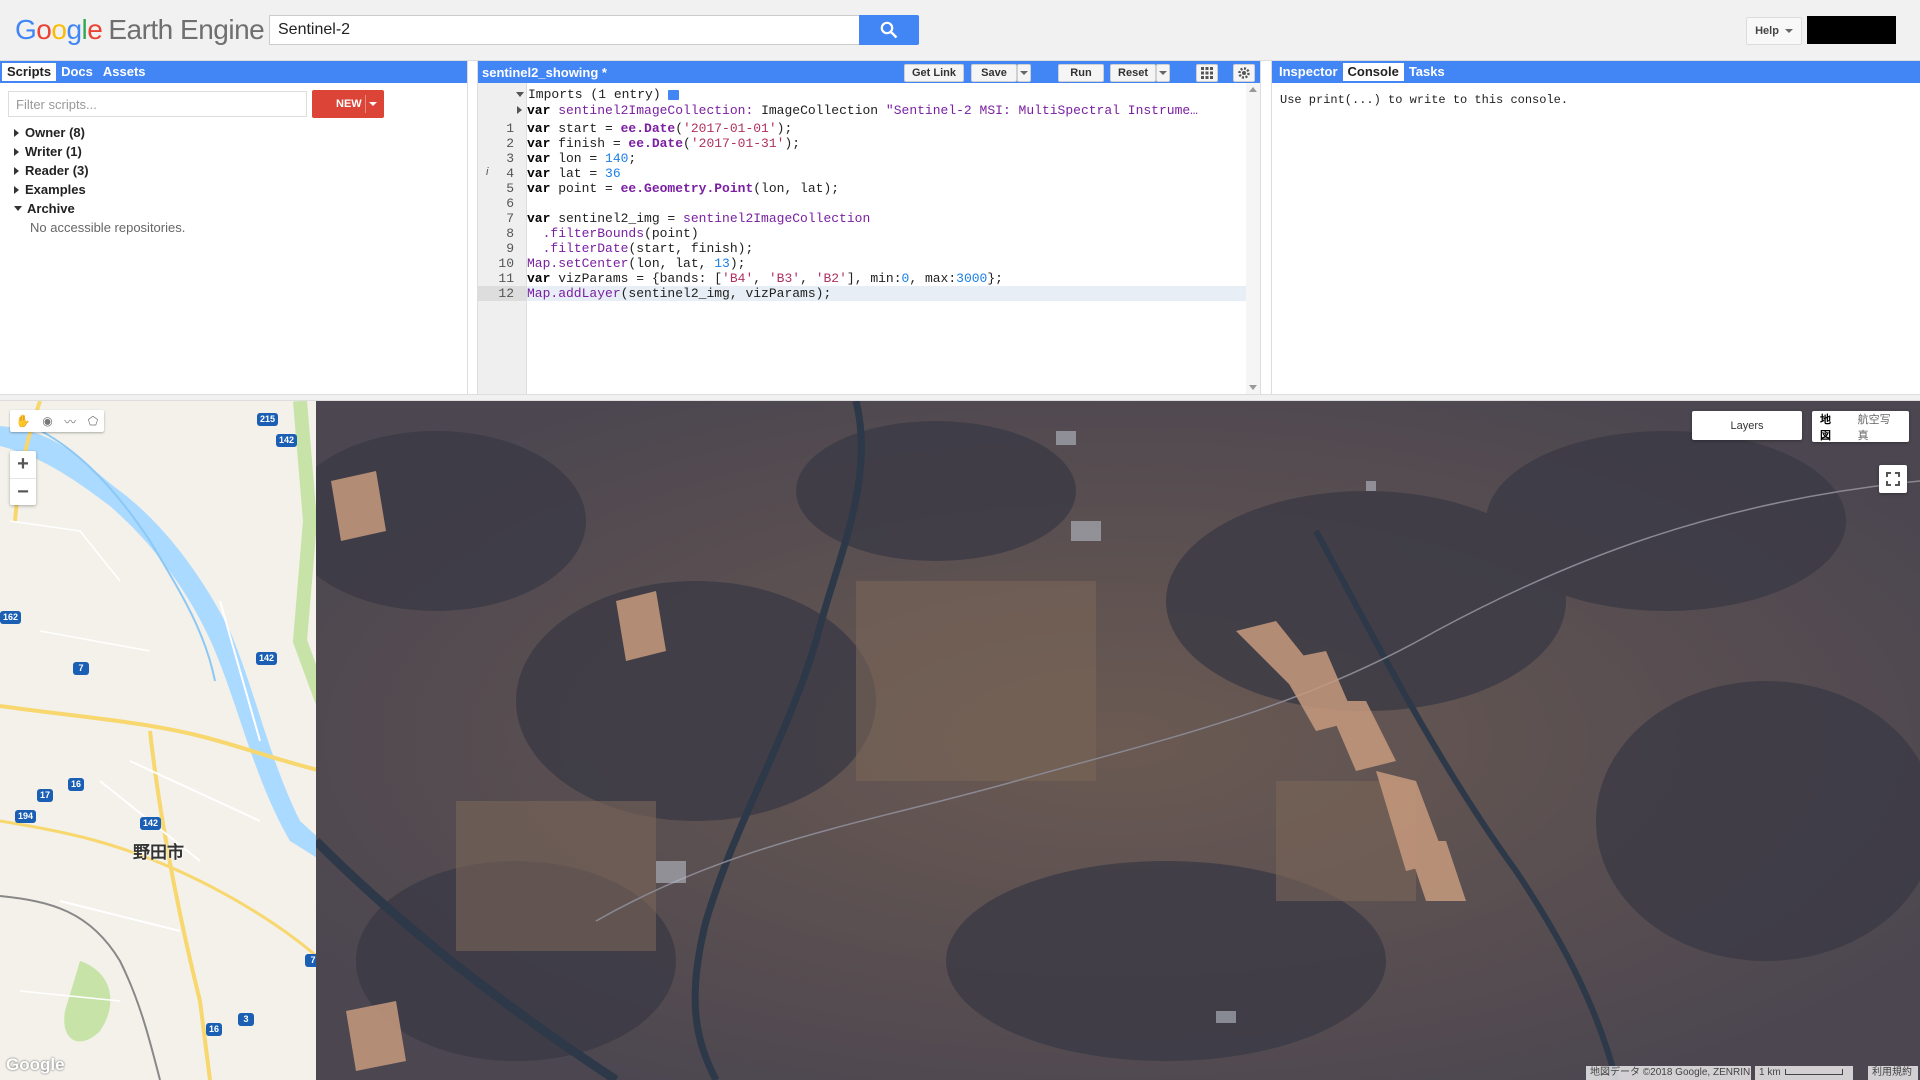  Describe the element at coordinates (365, 104) in the screenshot. I see `new-button-divider` at that location.